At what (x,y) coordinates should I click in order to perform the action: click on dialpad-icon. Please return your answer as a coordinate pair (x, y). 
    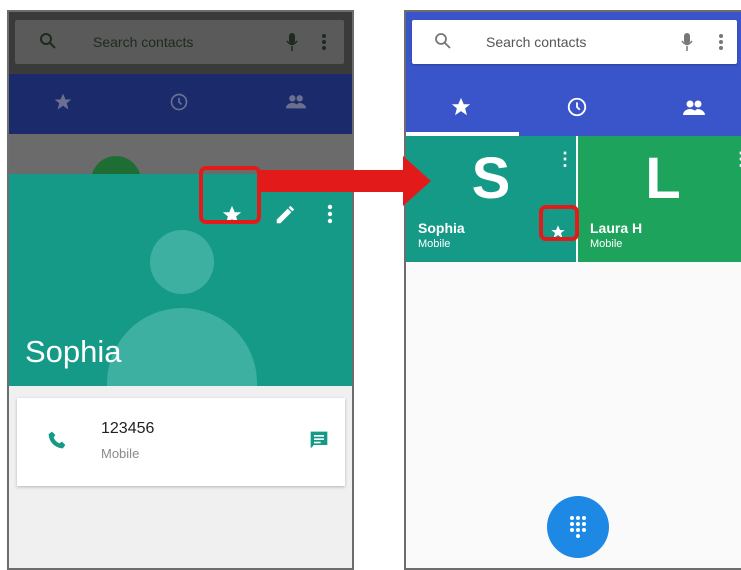
    Looking at the image, I should click on (578, 527).